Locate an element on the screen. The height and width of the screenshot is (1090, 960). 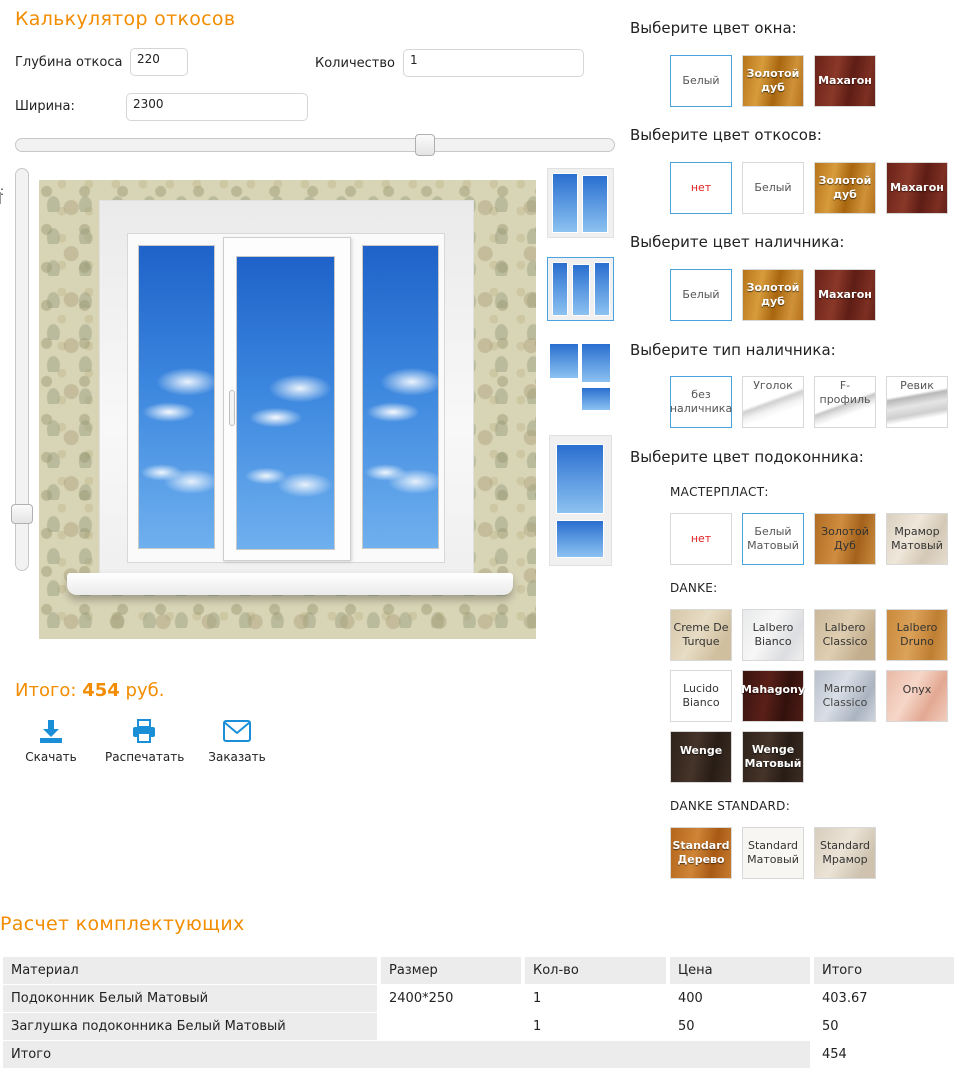
slope-color-white: Белый is located at coordinates (773, 188).